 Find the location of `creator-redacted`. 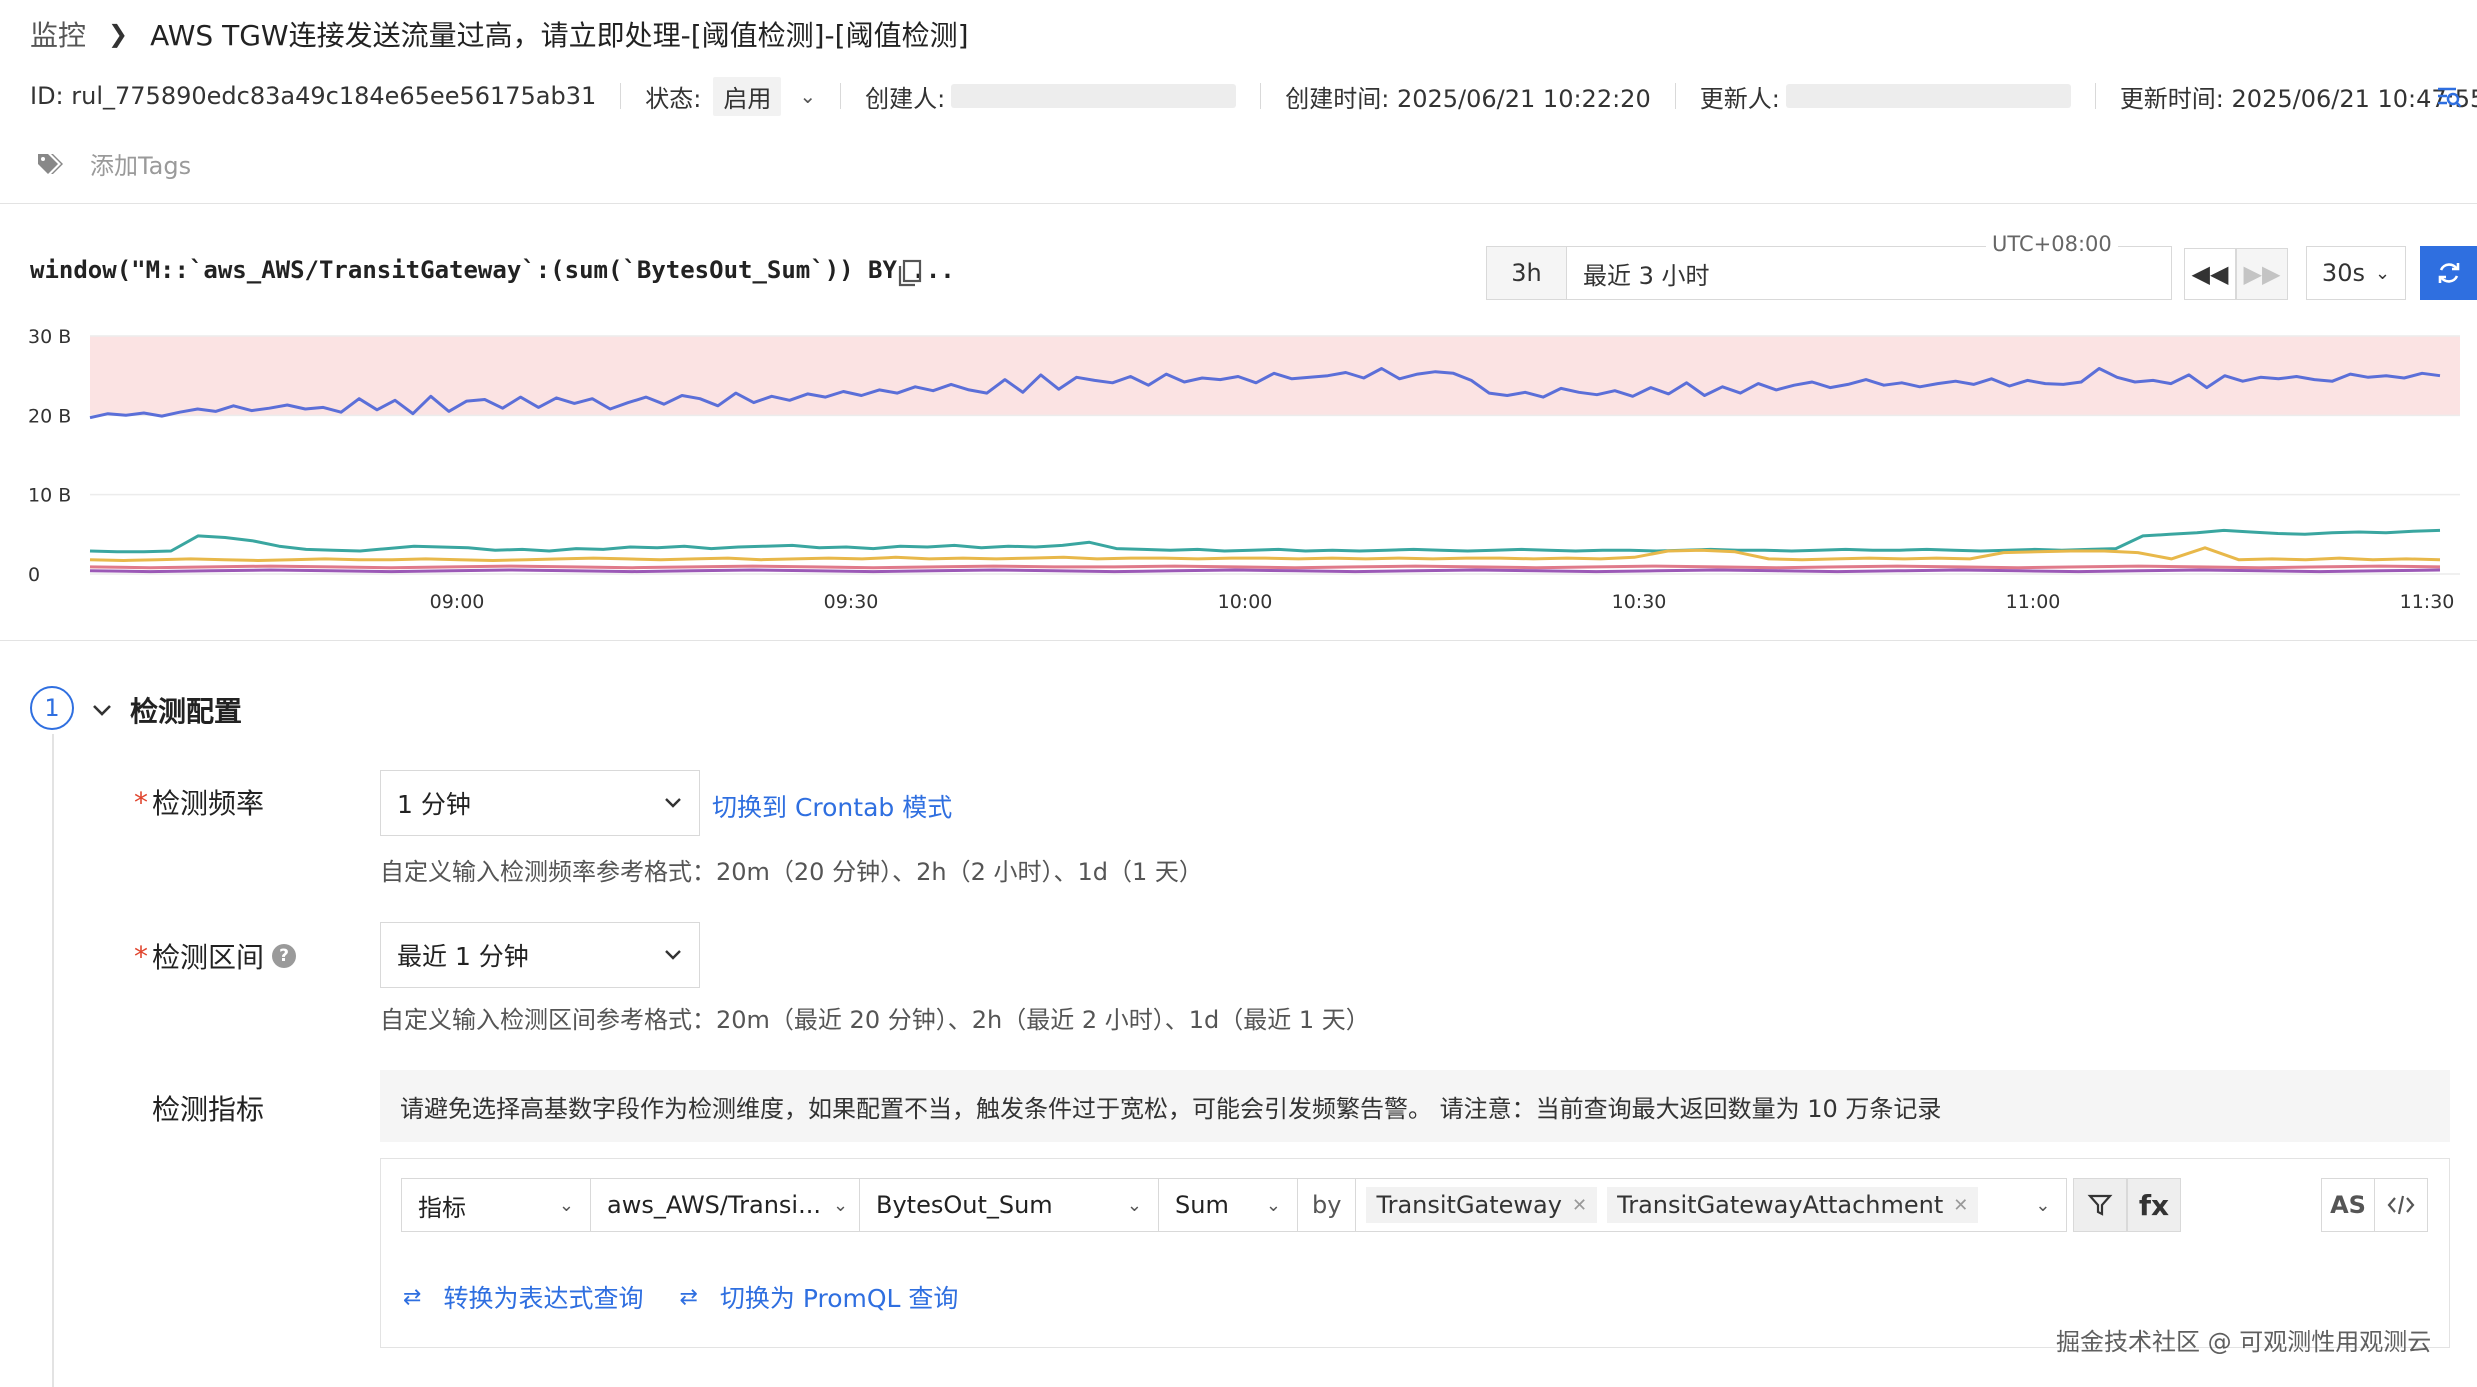

creator-redacted is located at coordinates (1094, 96).